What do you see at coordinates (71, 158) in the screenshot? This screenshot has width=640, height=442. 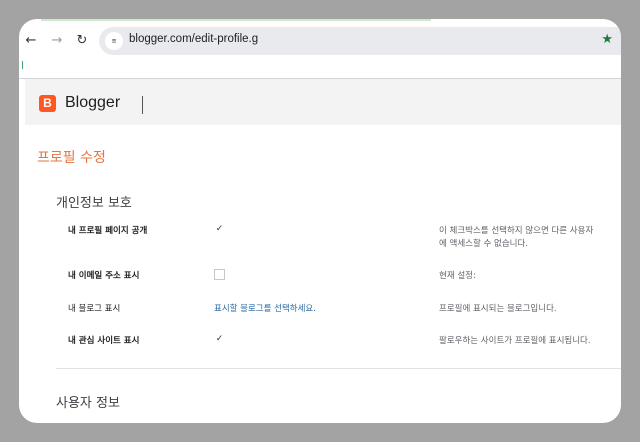 I see `page-title: 프로필 수정` at bounding box center [71, 158].